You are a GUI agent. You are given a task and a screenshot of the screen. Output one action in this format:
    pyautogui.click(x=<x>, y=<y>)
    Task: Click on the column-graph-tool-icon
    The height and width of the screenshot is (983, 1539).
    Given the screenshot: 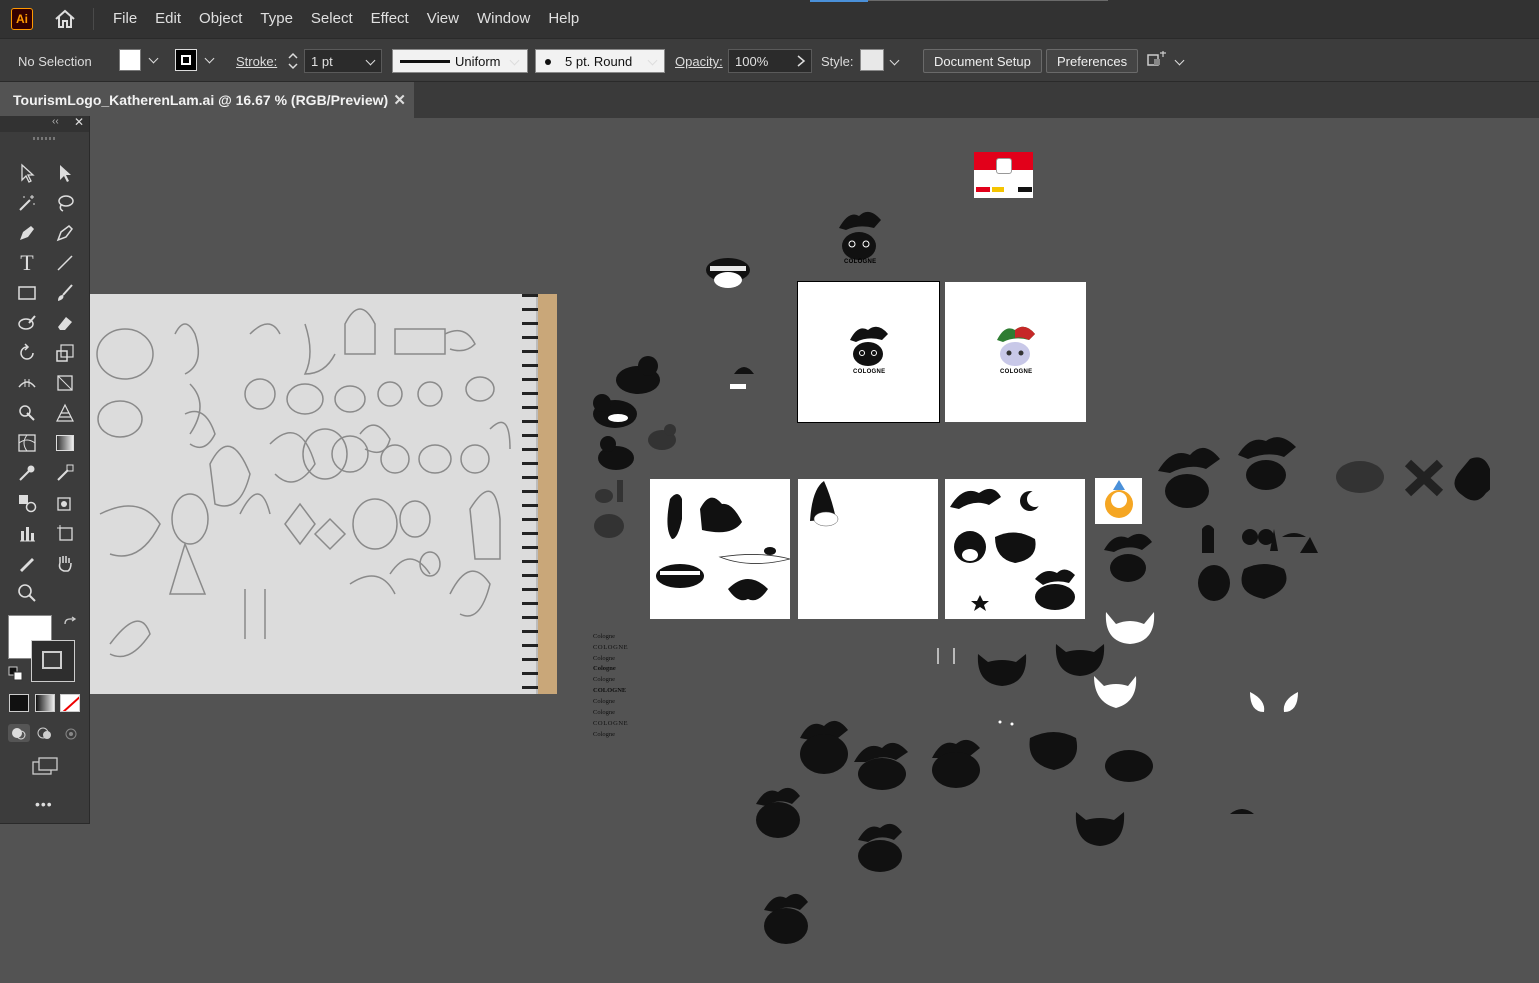 What is the action you would take?
    pyautogui.click(x=27, y=533)
    